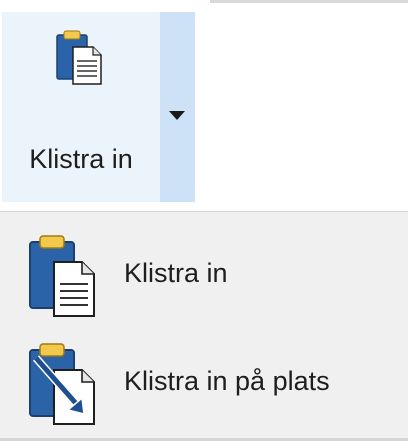 This screenshot has height=441, width=408. I want to click on paste-in-place-icon, so click(62, 384).